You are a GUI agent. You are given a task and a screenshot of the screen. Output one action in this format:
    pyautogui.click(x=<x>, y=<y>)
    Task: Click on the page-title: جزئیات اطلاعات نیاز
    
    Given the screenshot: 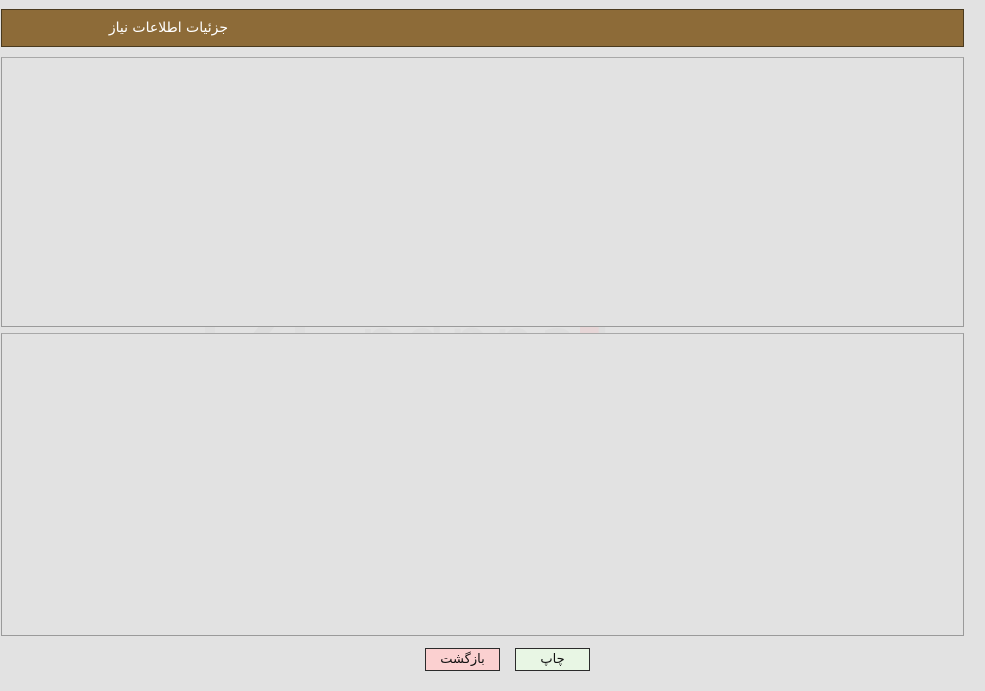 What is the action you would take?
    pyautogui.click(x=168, y=28)
    